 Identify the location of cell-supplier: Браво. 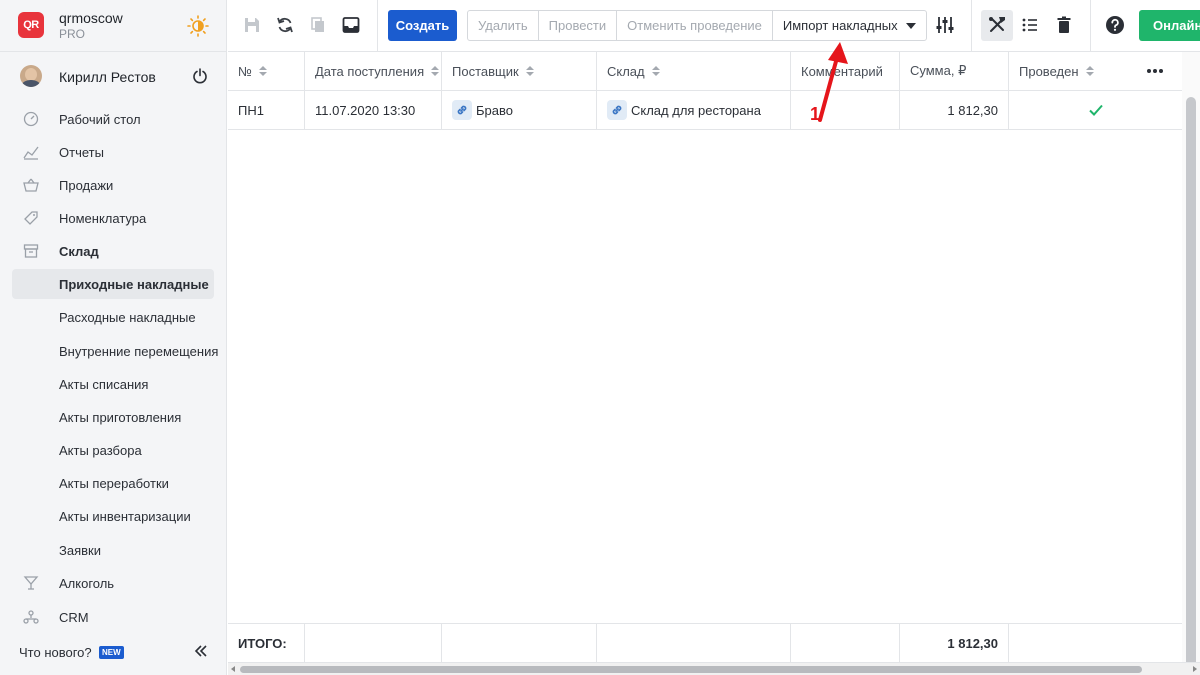
(519, 110).